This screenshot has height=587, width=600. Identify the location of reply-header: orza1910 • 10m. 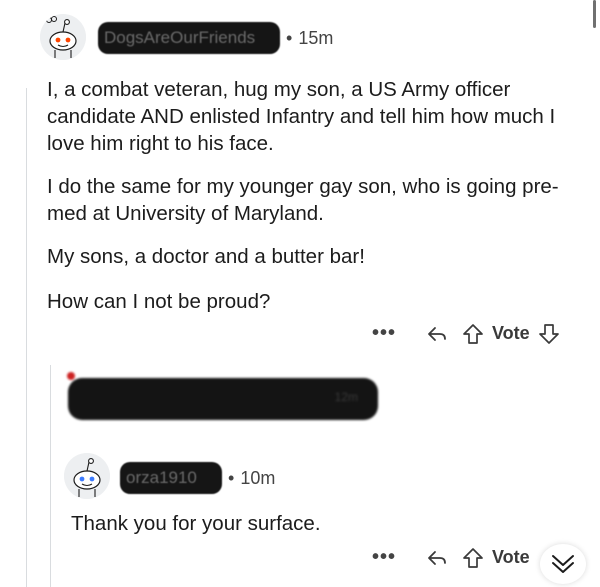
(197, 478).